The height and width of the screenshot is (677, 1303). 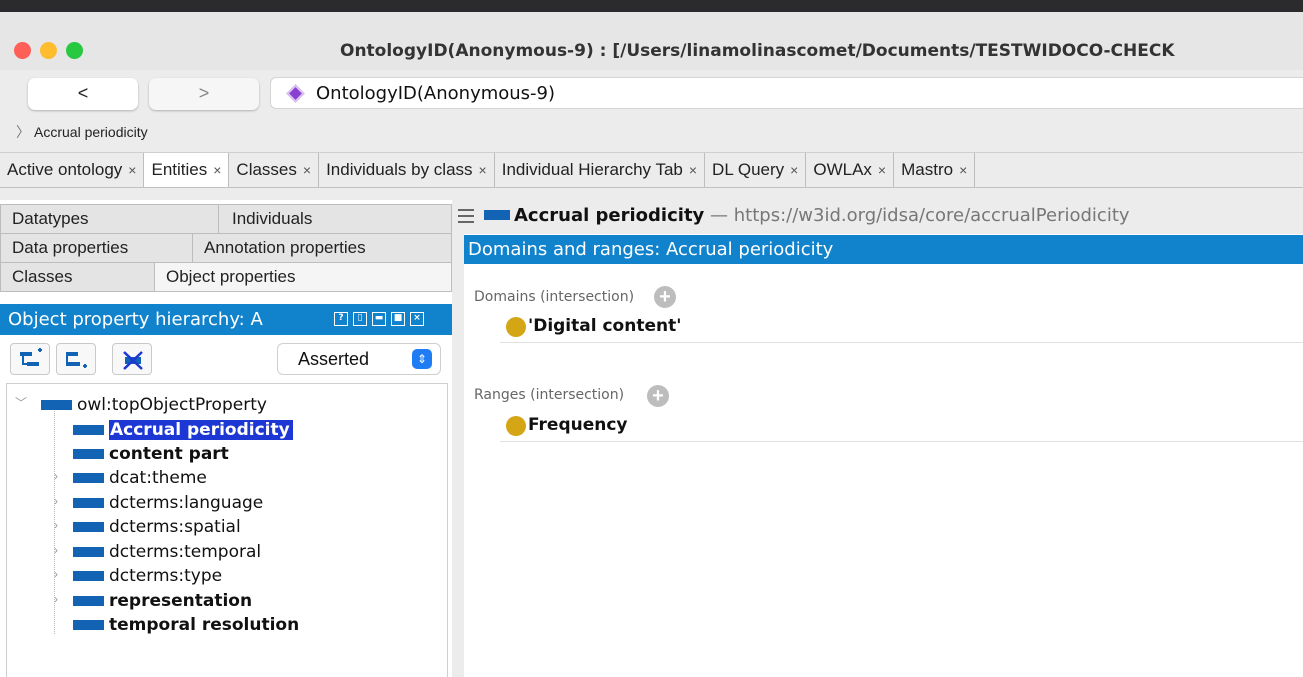 I want to click on tab-individual-hierarchy: Individual Hierarchy Tab ×, so click(x=600, y=170).